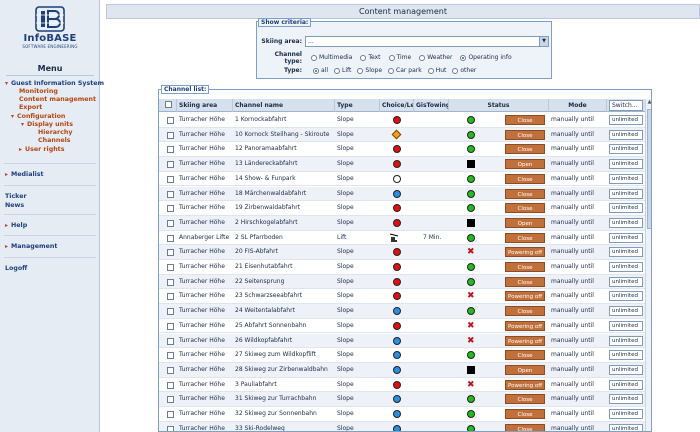  Describe the element at coordinates (427, 41) in the screenshot. I see `skiing-area-select: ... ▼` at that location.